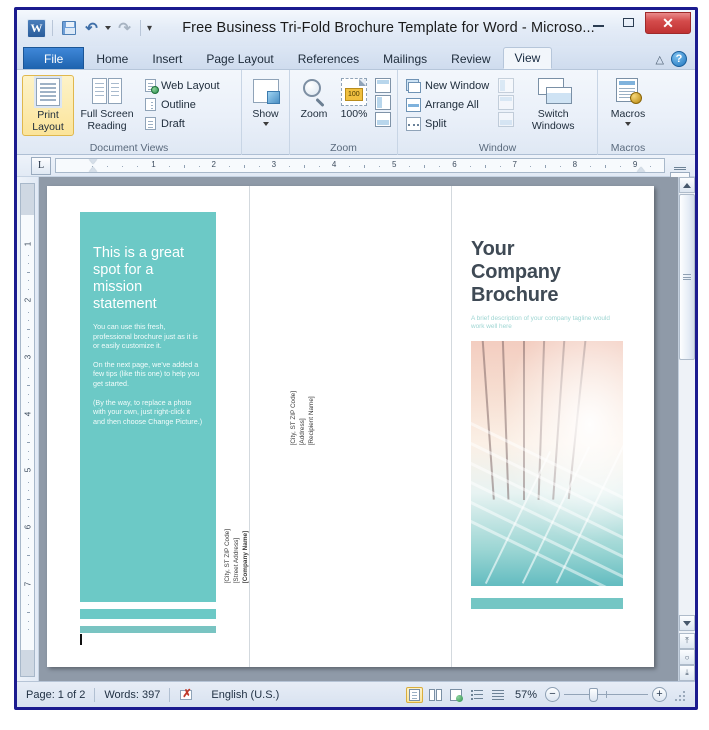 The image size is (709, 730). Describe the element at coordinates (55, 695) in the screenshot. I see `page-indicator: Page: 1 of 2` at that location.